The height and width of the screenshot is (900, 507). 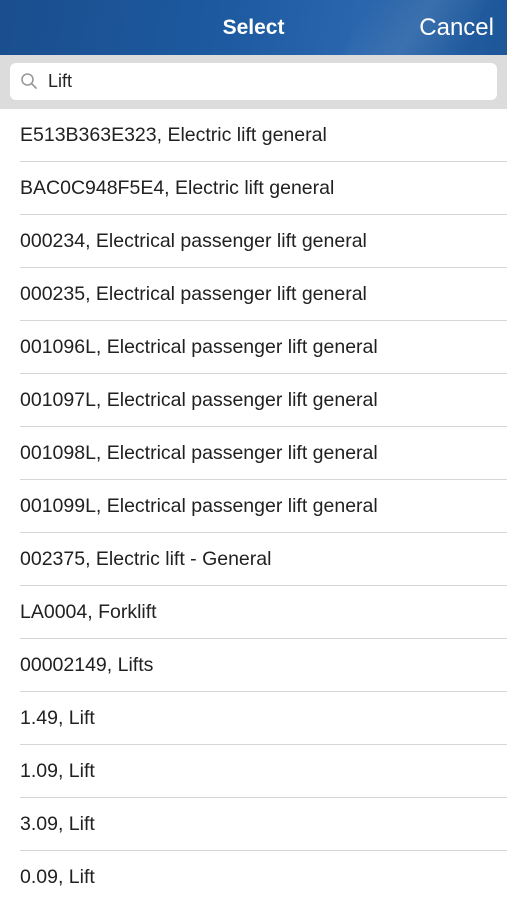 I want to click on search-box, so click(x=253, y=81).